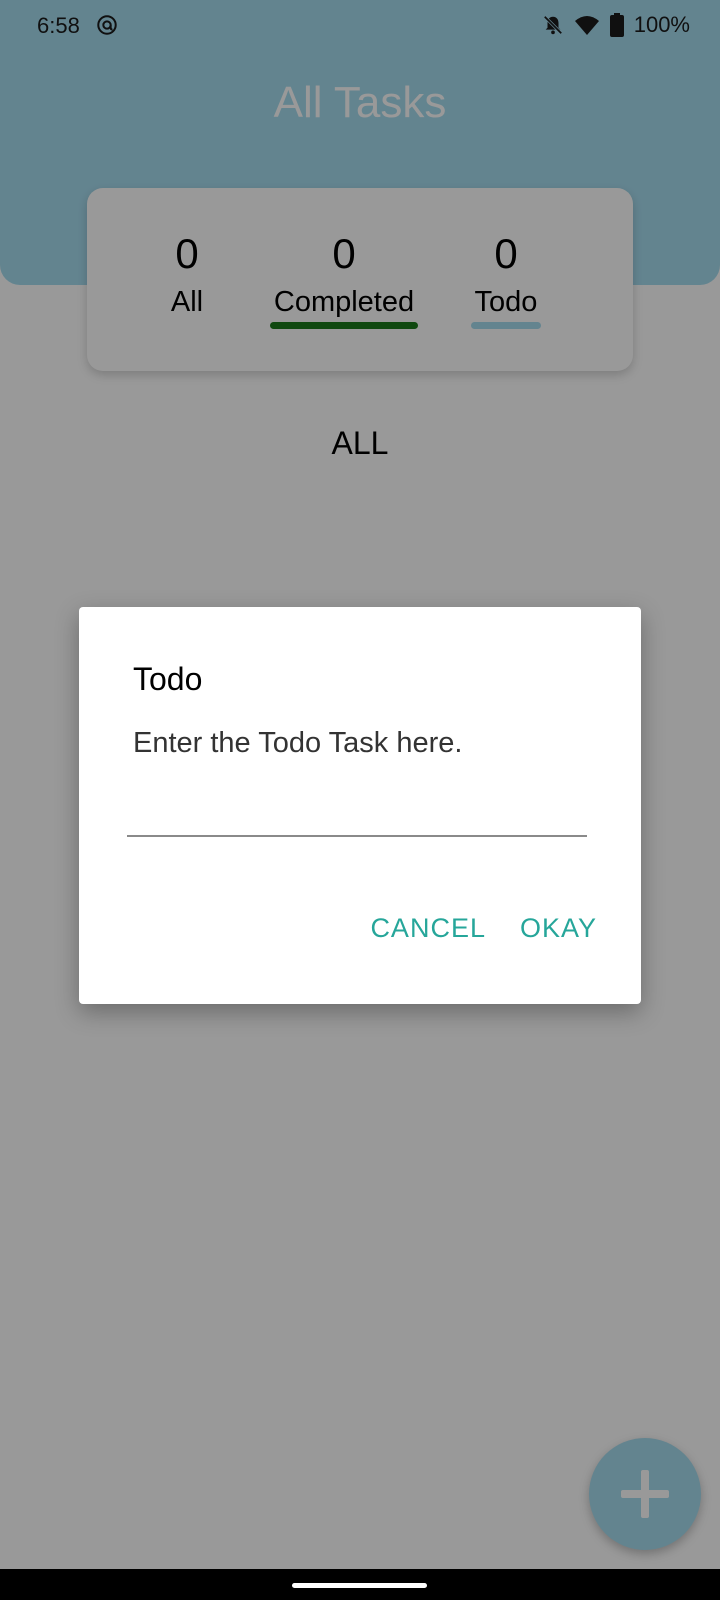 Image resolution: width=720 pixels, height=1600 pixels. Describe the element at coordinates (58, 25) in the screenshot. I see `status-time: 6:58` at that location.